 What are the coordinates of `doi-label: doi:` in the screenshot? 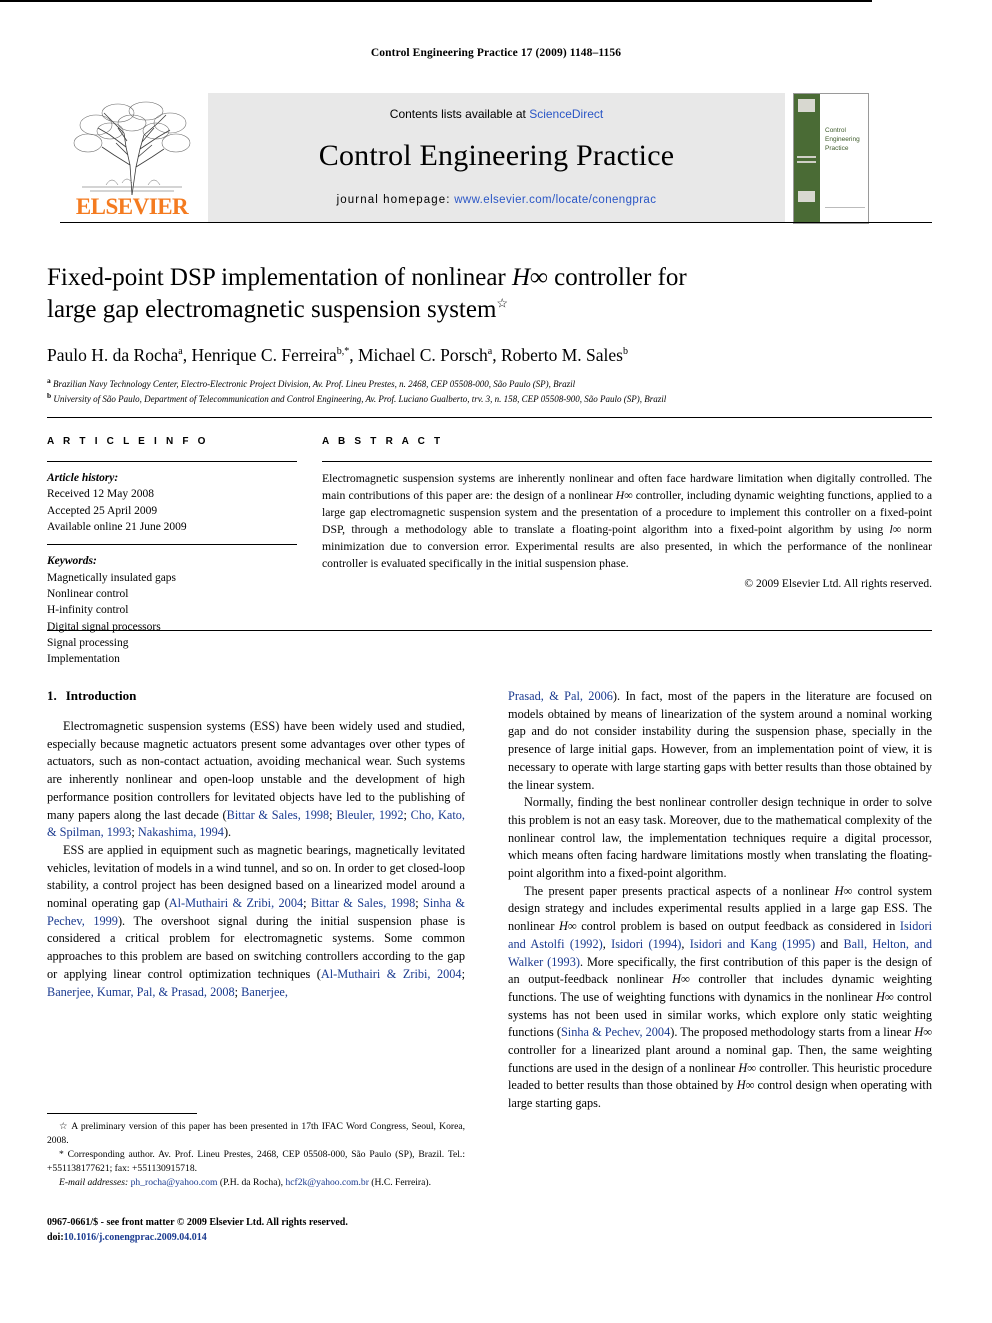 It's located at (55, 1237).